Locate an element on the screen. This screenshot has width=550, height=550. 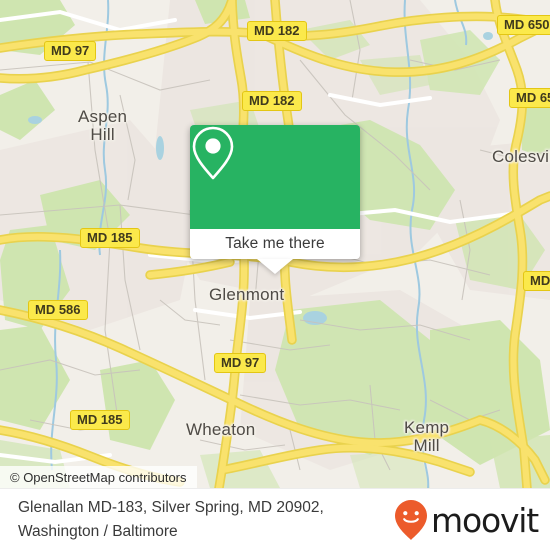
take-me-there-label: Take me there is located at coordinates (275, 243).